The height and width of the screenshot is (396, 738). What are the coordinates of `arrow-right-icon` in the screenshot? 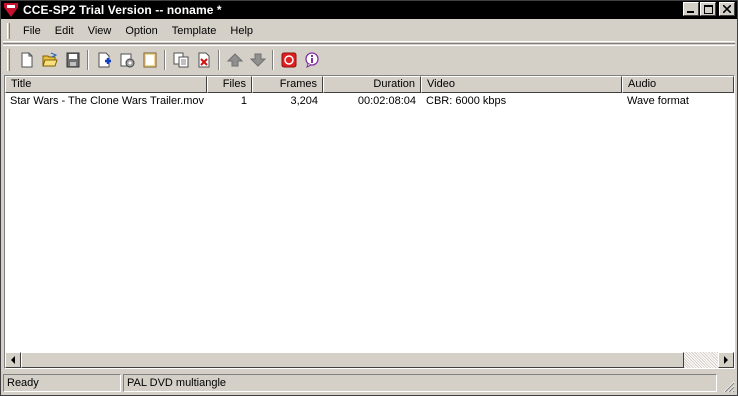 It's located at (726, 360).